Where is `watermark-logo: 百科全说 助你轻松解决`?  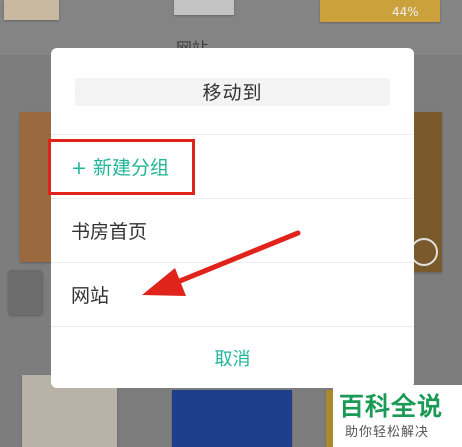 watermark-logo: 百科全说 助你轻松解决 is located at coordinates (397, 416).